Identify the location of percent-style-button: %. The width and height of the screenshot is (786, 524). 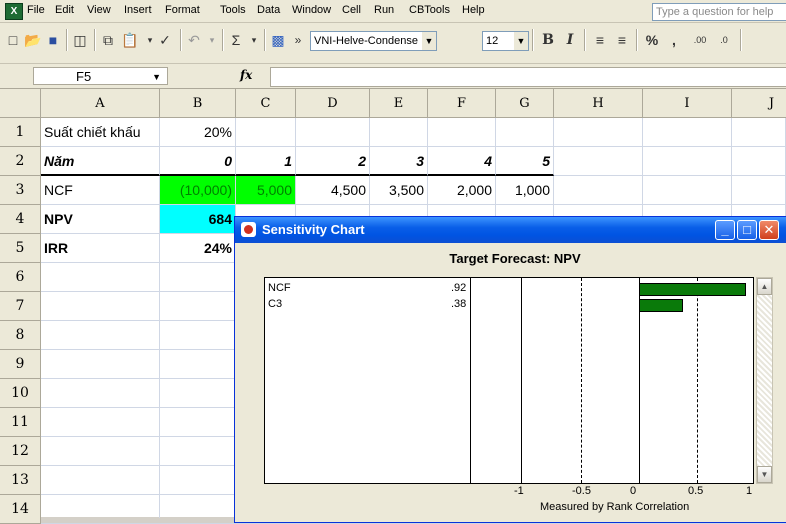
(652, 40).